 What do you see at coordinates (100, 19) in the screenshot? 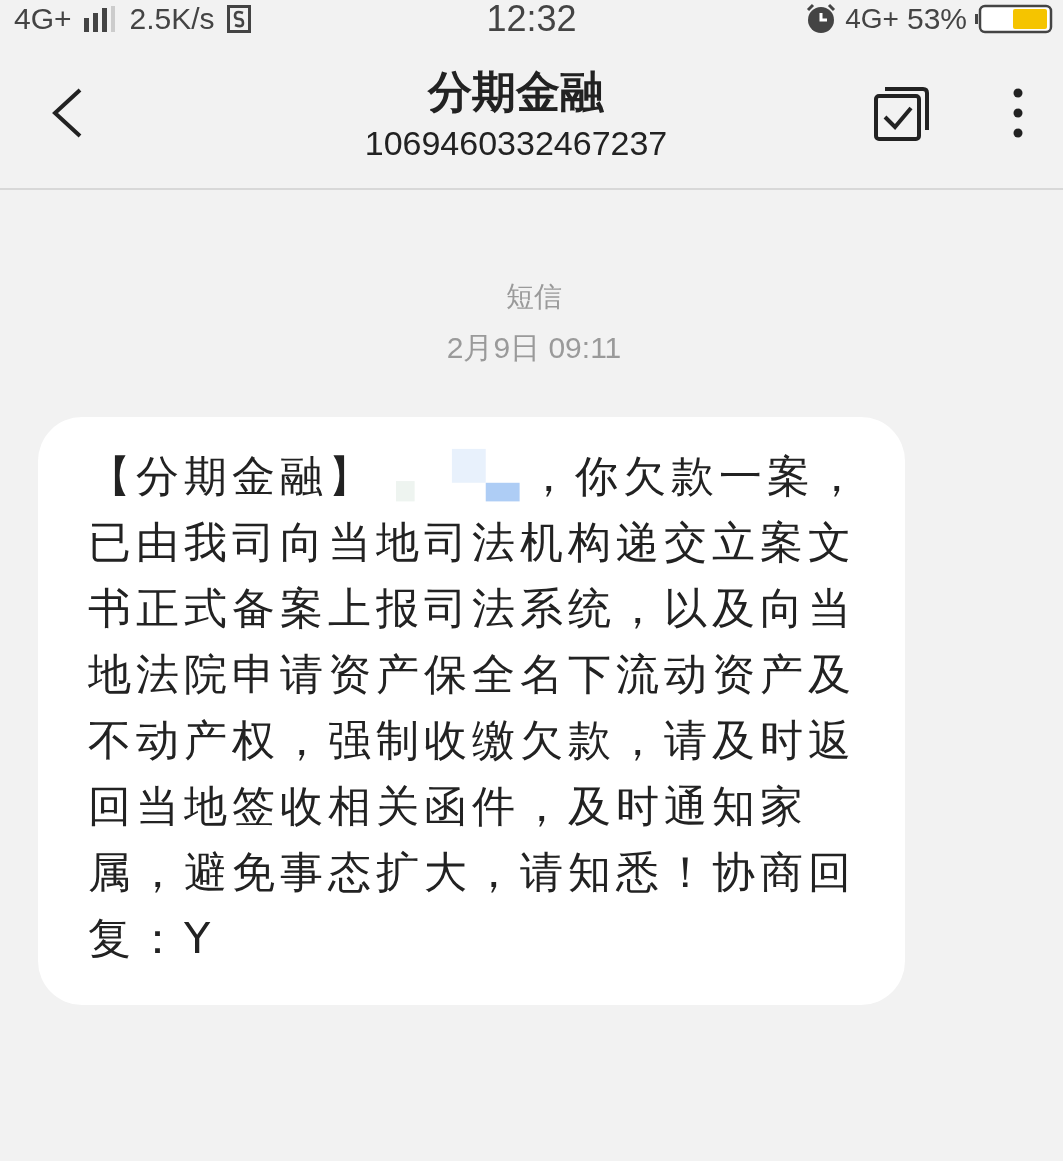
I see `signal-icon` at bounding box center [100, 19].